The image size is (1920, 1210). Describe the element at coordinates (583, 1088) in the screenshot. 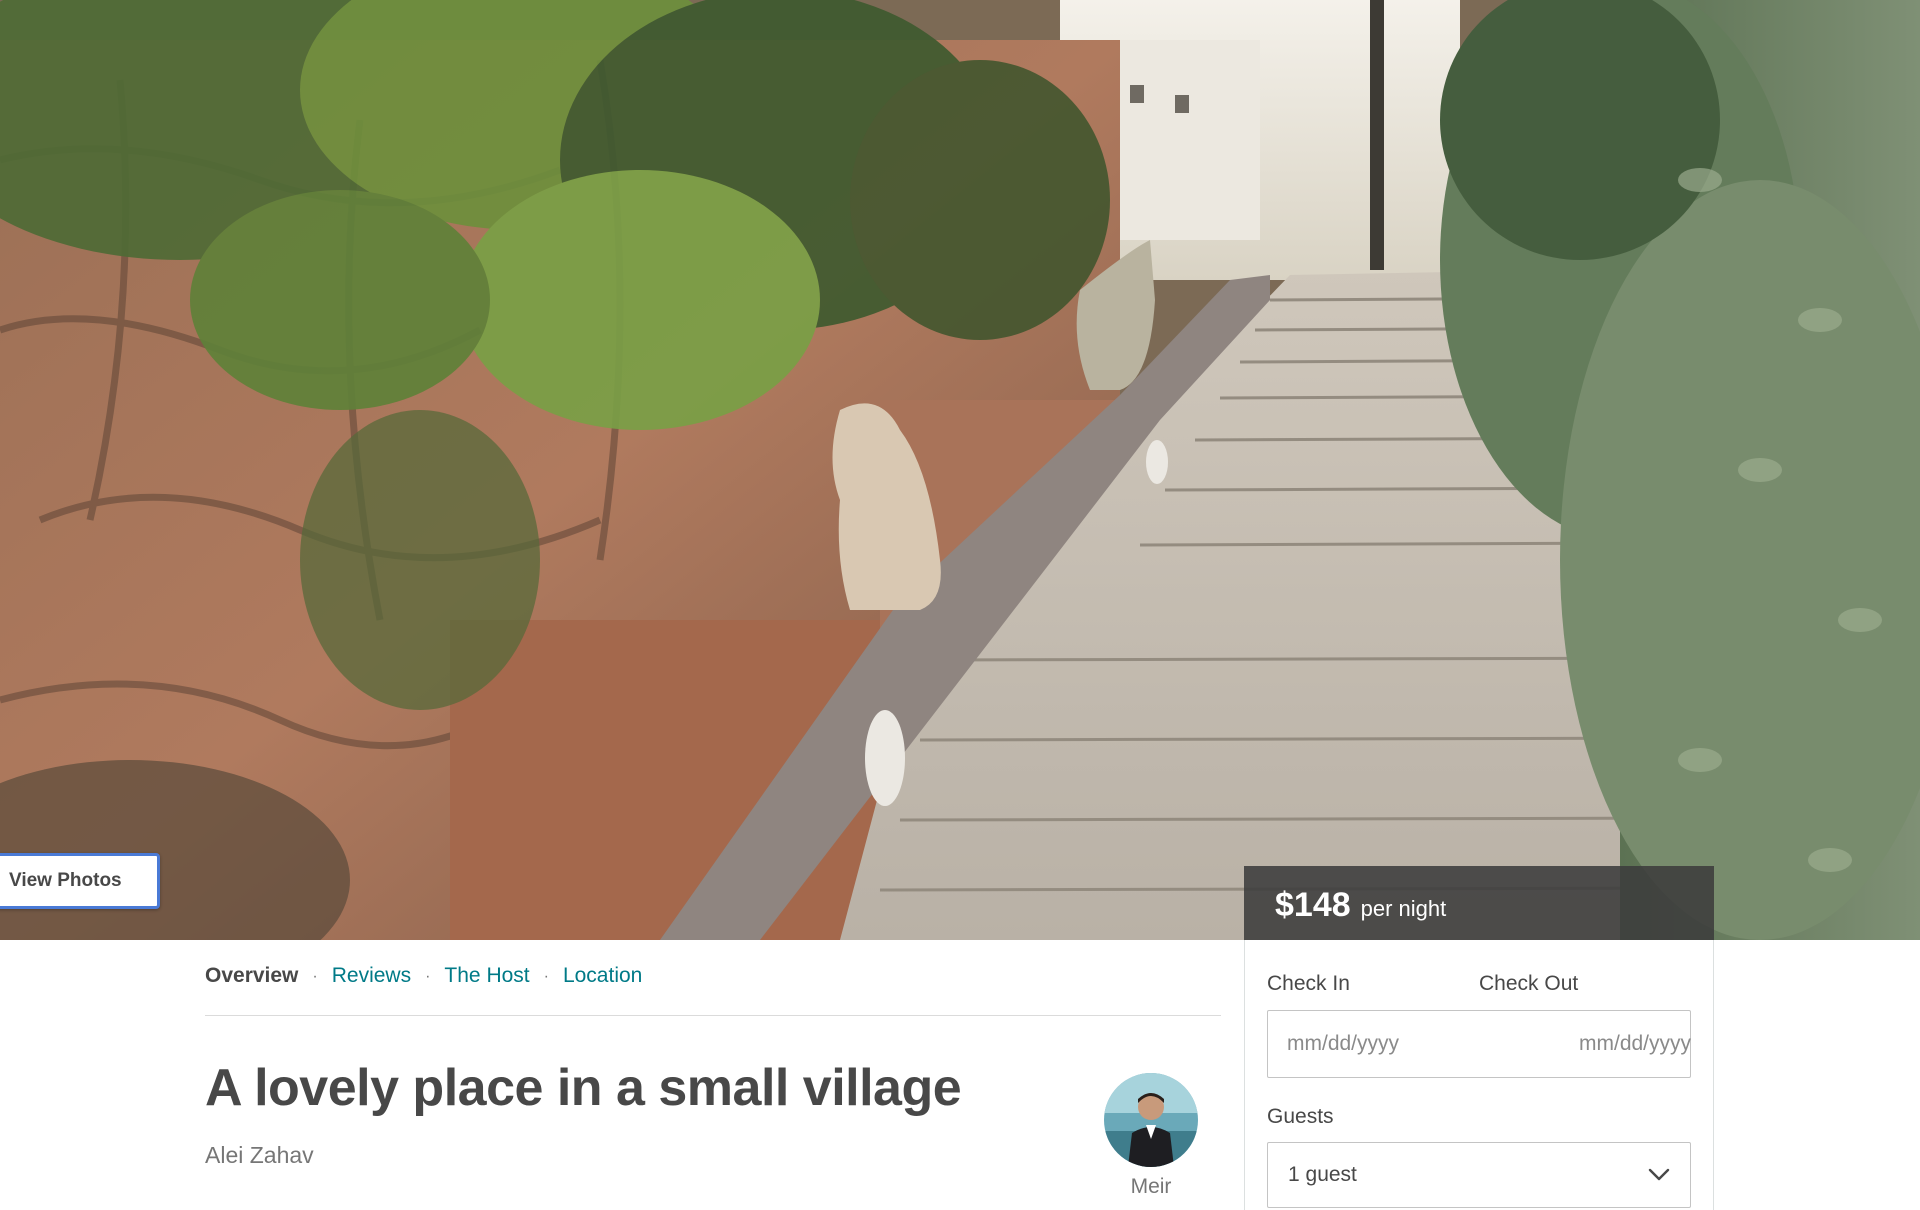

I see `listing-title: A lovely place in a small village` at that location.